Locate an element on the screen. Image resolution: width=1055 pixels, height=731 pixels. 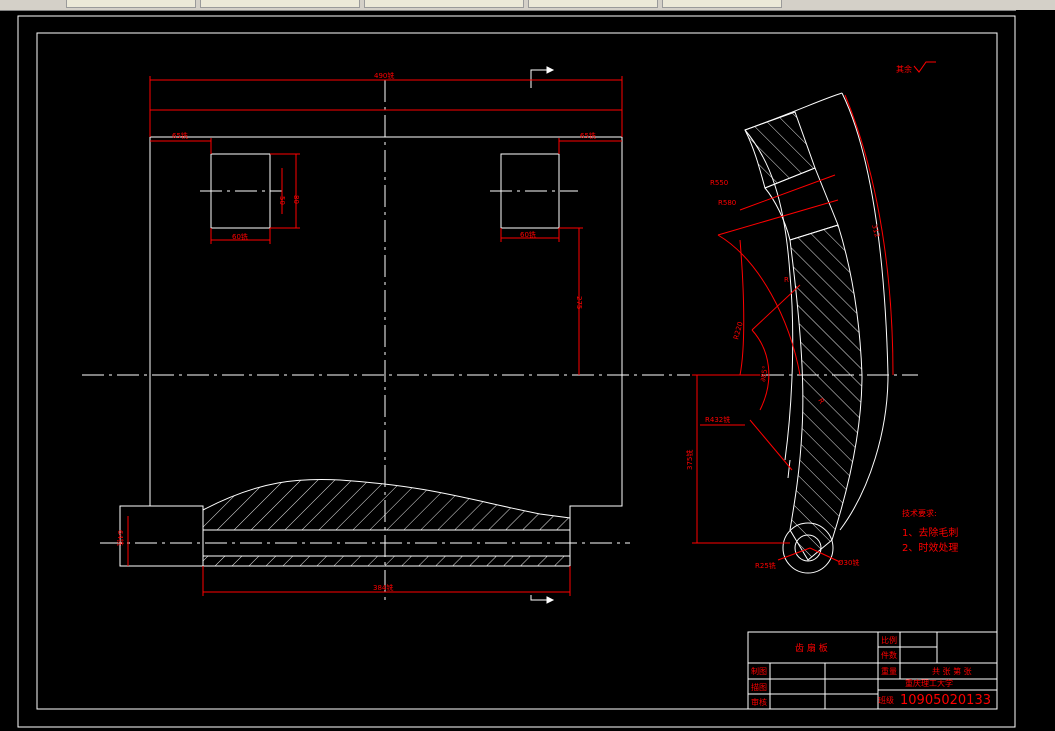
dim-shaft-dia: 64铣 is located at coordinates (120, 538).